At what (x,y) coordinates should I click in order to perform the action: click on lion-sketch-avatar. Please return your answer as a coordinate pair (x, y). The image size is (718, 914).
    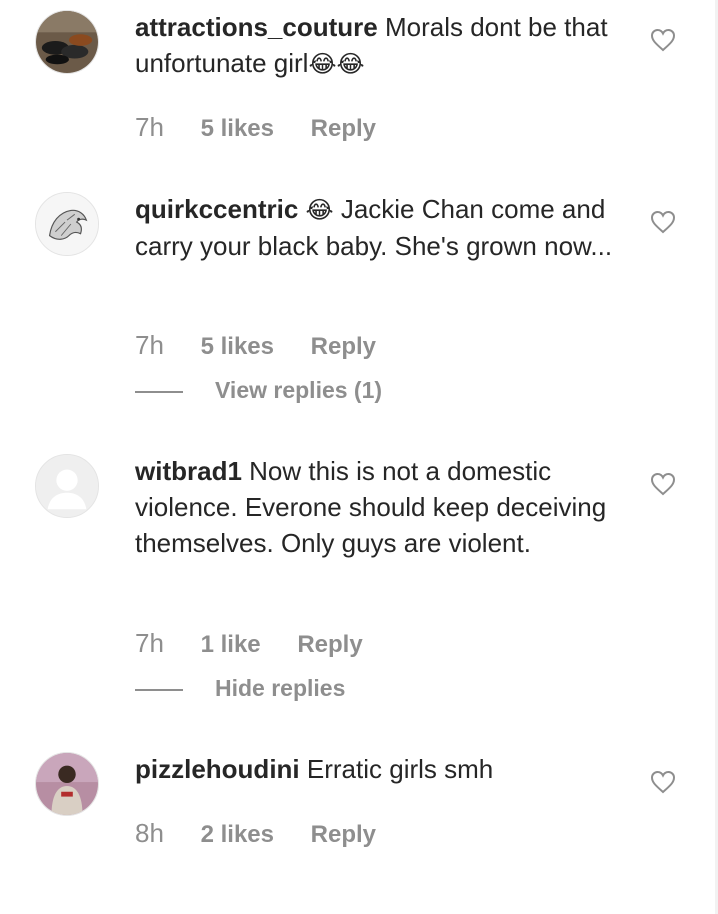
    Looking at the image, I should click on (67, 224).